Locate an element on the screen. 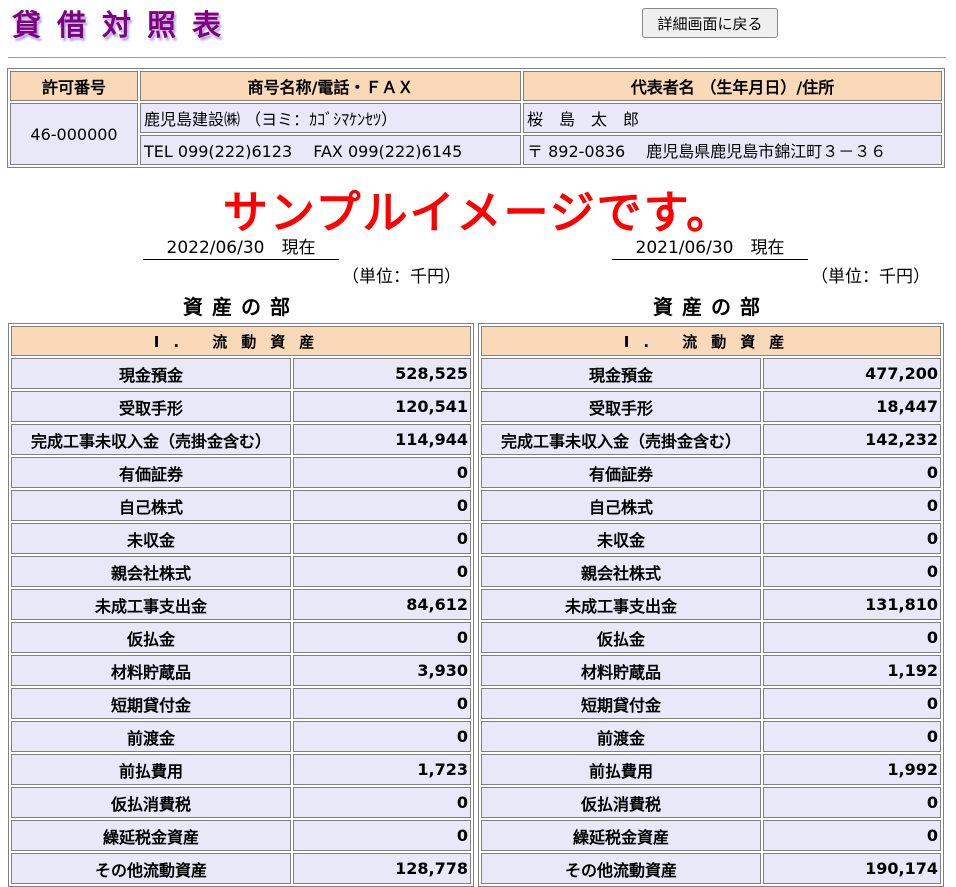  row-value: 3,930 is located at coordinates (382, 670).